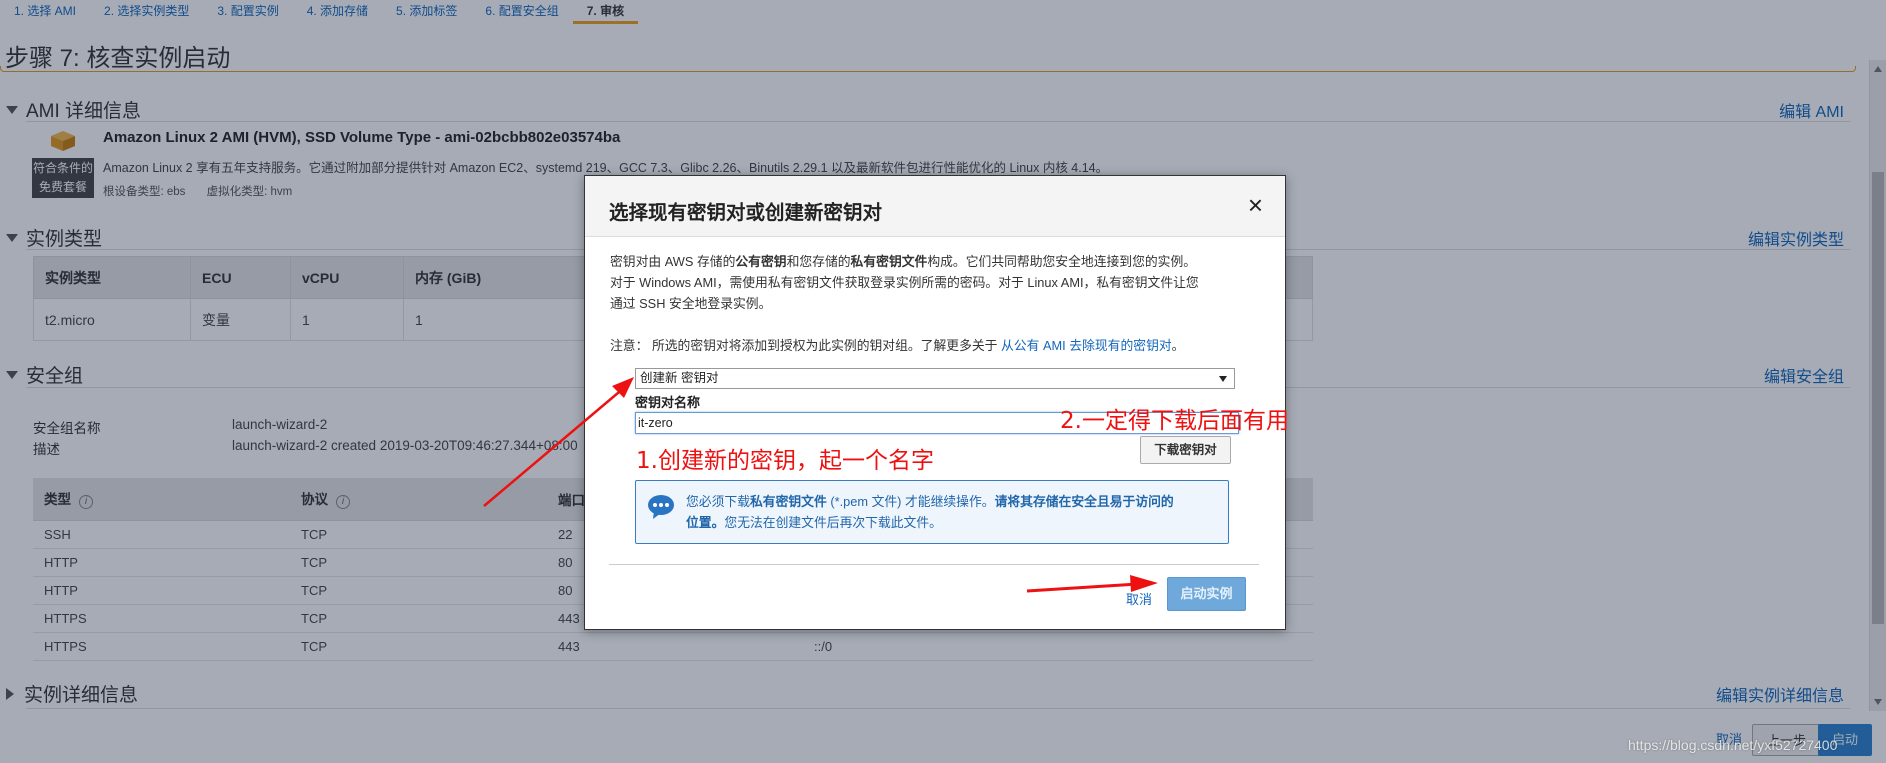 The width and height of the screenshot is (1886, 763). Describe the element at coordinates (661, 507) in the screenshot. I see `chat-bubble-icon` at that location.